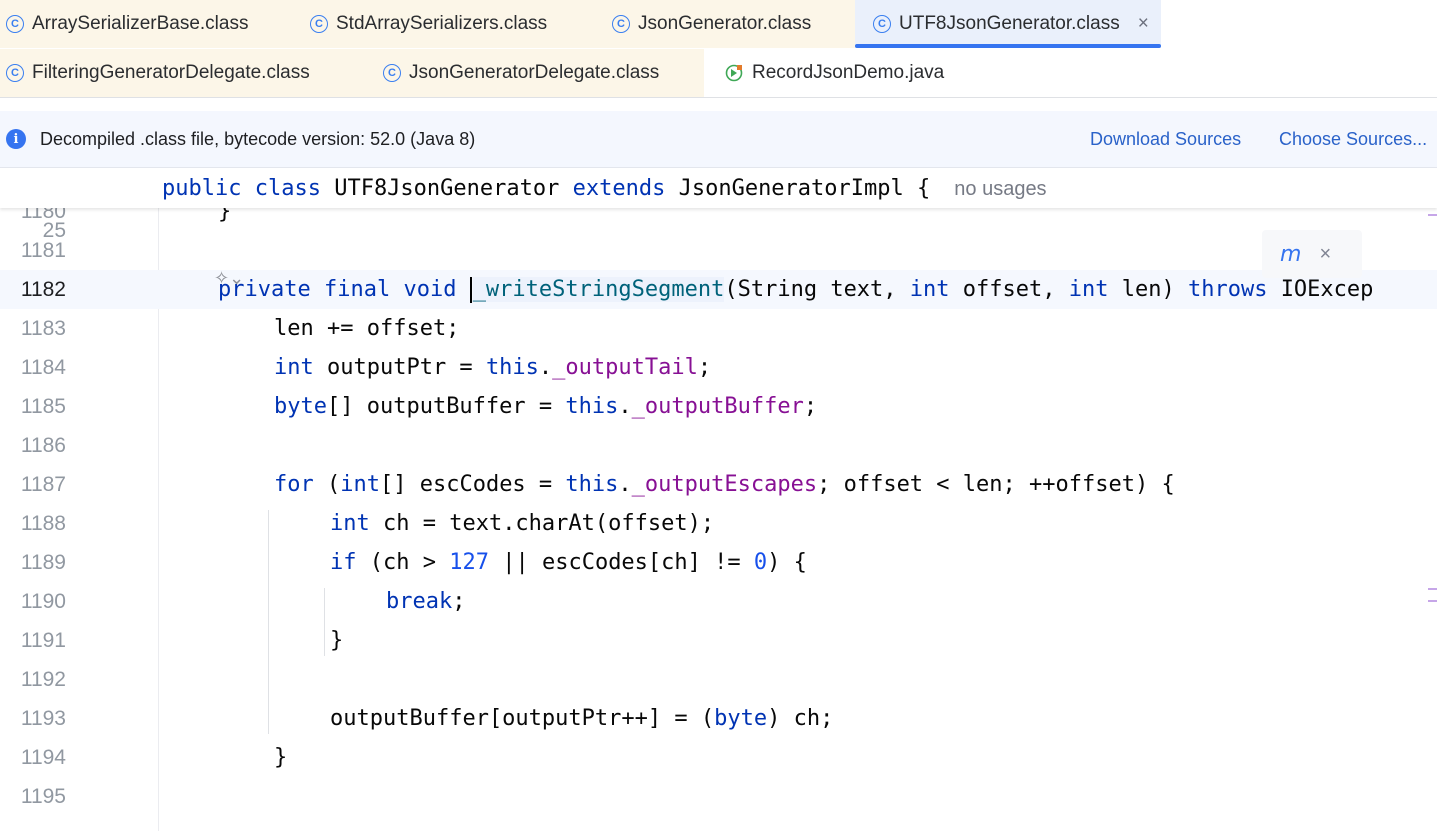  Describe the element at coordinates (419, 601) in the screenshot. I see `code-token: break` at that location.